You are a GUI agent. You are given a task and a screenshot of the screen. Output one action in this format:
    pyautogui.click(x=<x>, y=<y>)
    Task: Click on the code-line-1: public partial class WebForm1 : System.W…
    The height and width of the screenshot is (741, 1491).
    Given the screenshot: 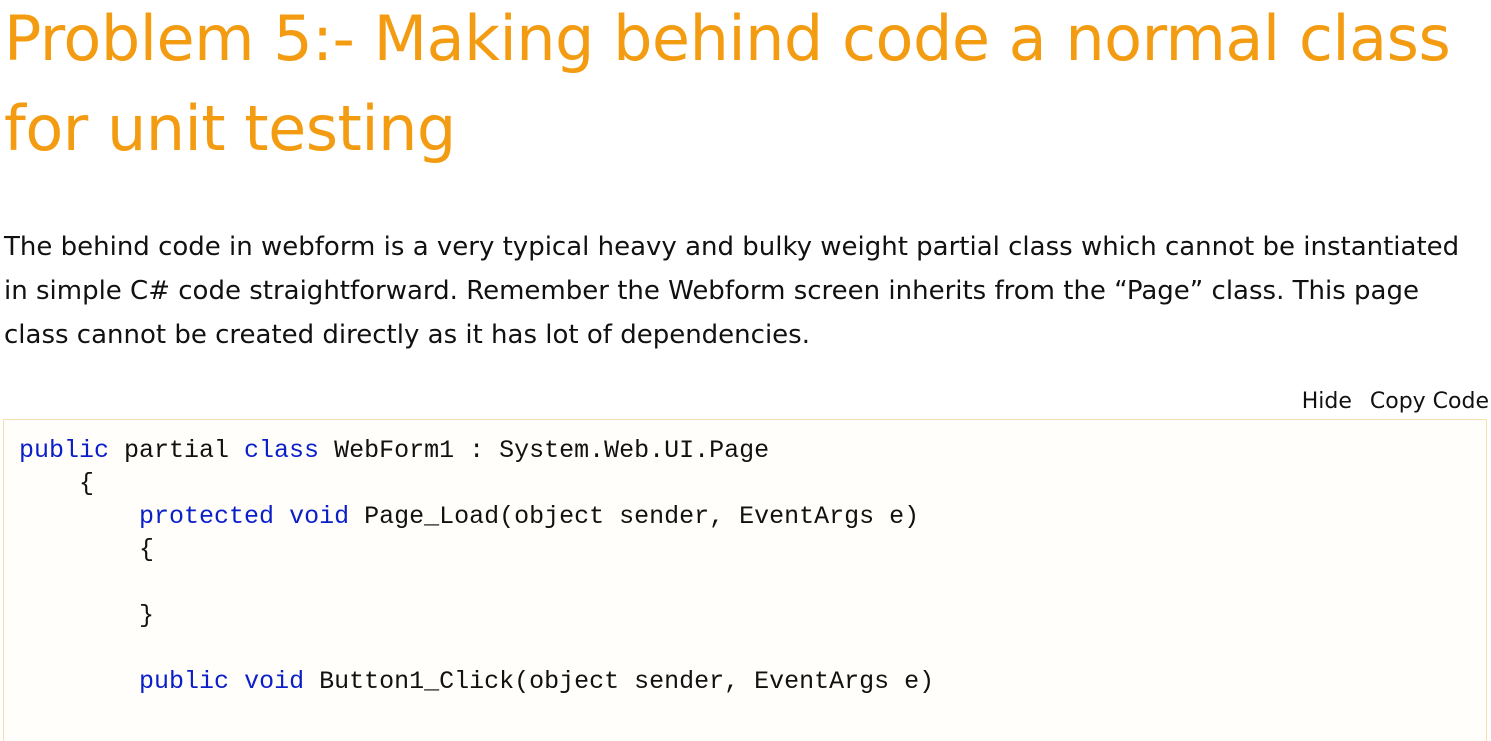 What is the action you would take?
    pyautogui.click(x=394, y=450)
    